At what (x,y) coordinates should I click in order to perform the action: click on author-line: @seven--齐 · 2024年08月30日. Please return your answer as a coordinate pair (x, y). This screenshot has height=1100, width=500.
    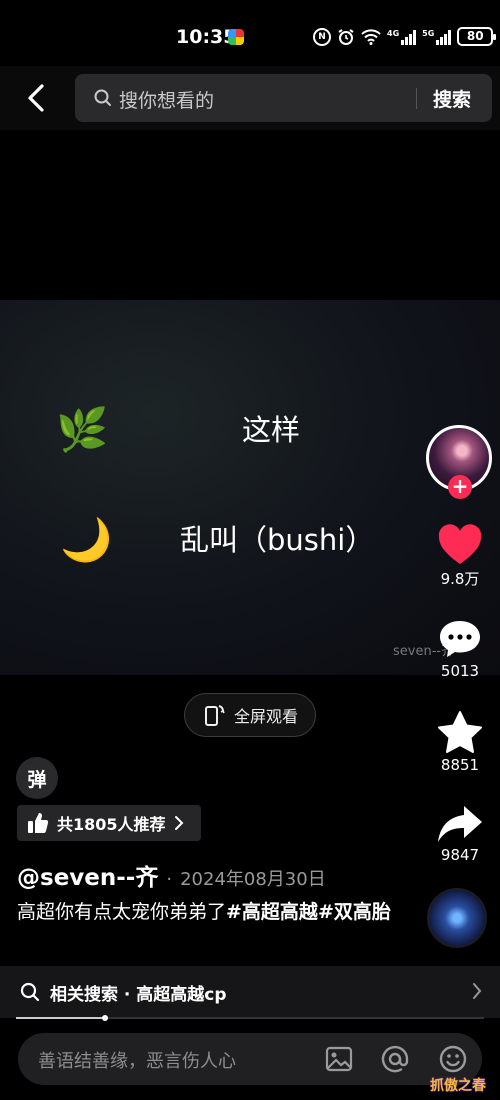
    Looking at the image, I should click on (171, 875).